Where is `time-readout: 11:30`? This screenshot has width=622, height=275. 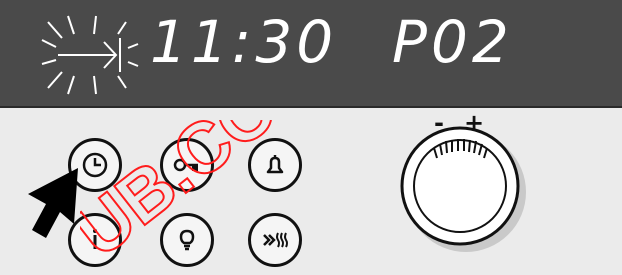 time-readout: 11:30 is located at coordinates (244, 42).